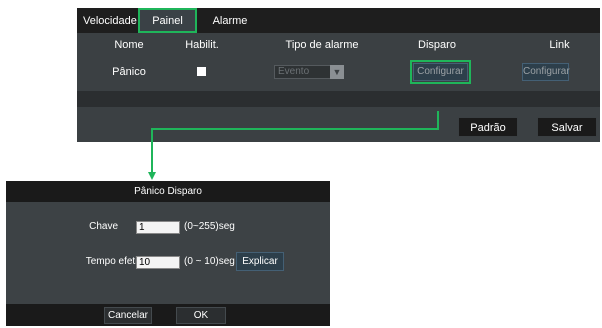  What do you see at coordinates (260, 261) in the screenshot?
I see `explain-button: Explicar` at bounding box center [260, 261].